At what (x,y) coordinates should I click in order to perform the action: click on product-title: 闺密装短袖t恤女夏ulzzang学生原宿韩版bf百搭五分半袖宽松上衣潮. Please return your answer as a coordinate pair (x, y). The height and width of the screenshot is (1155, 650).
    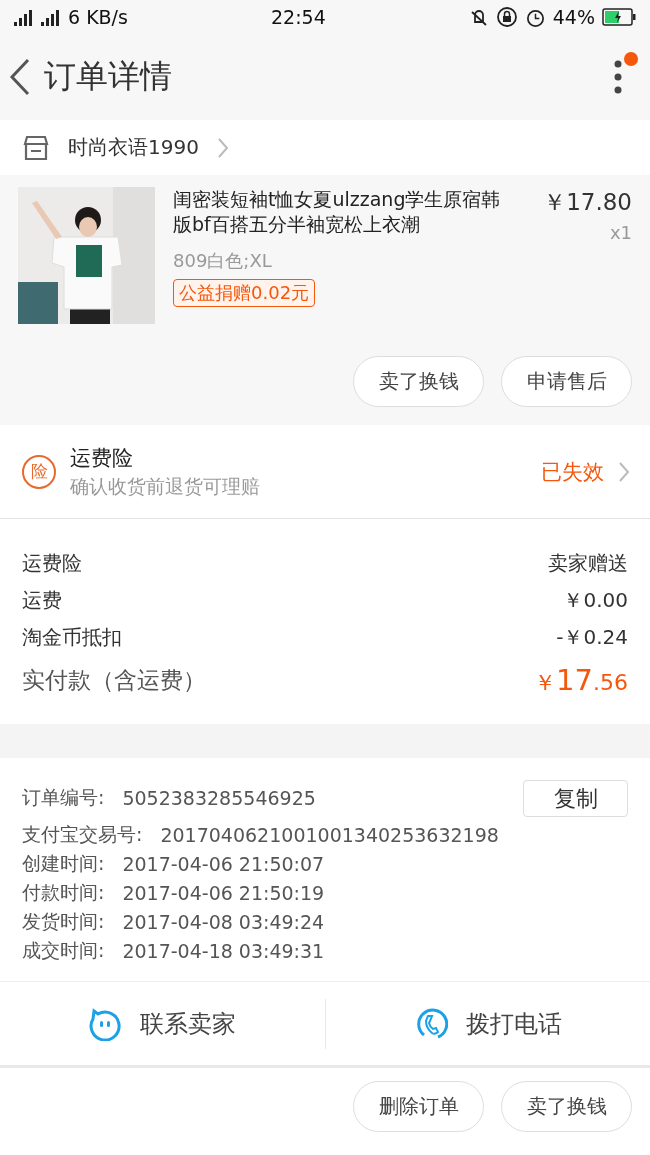
    Looking at the image, I should click on (341, 212).